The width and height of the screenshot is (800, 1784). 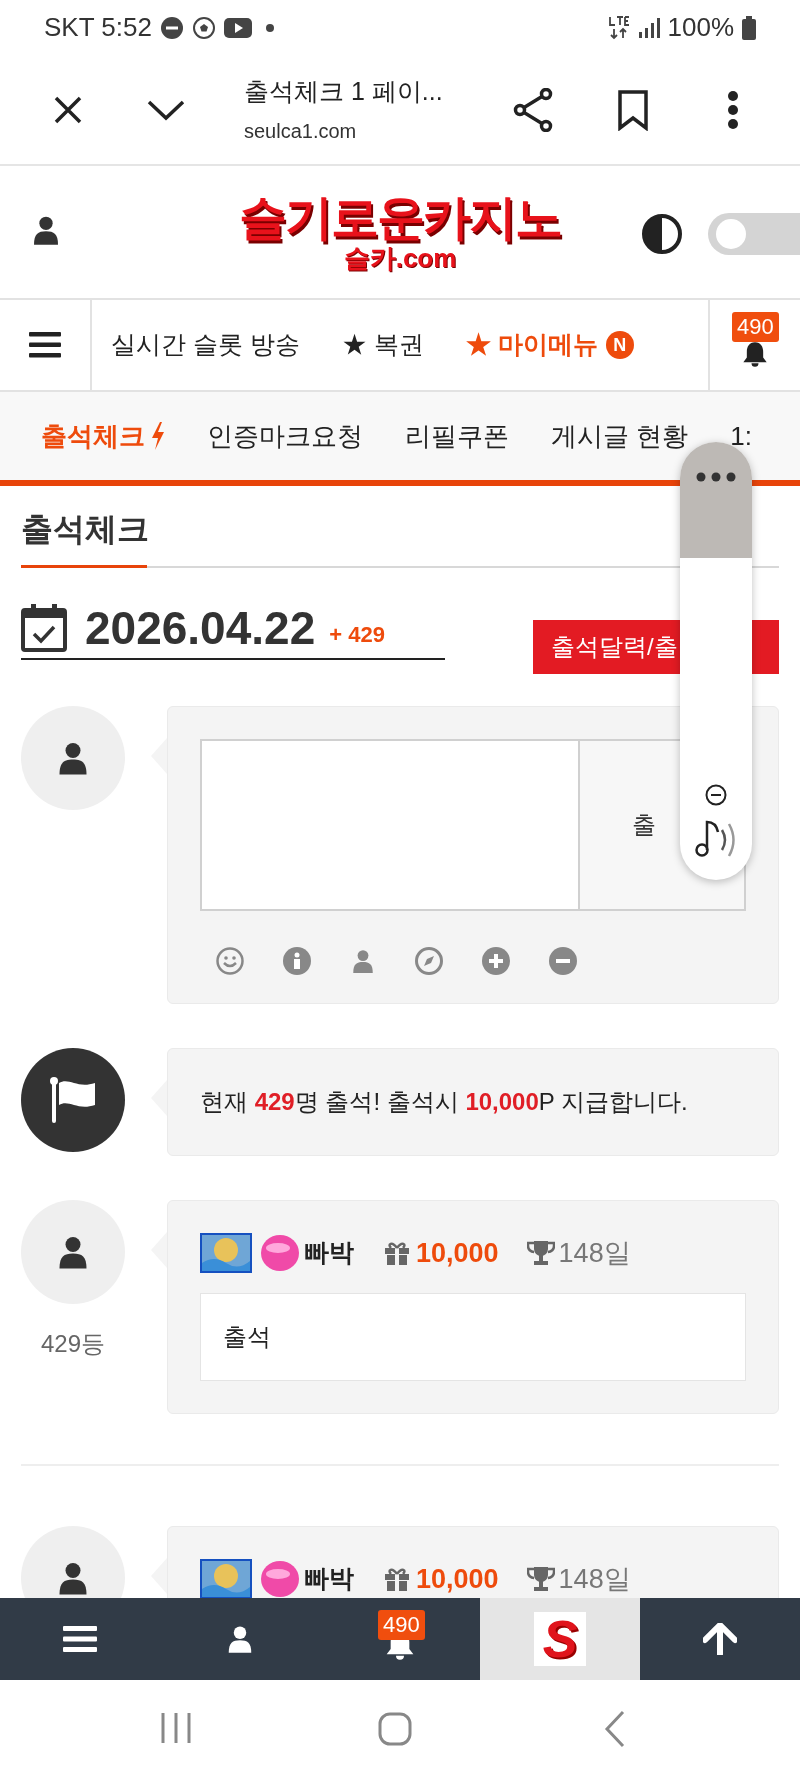 What do you see at coordinates (103, 436) in the screenshot?
I see `tab: 출석체크` at bounding box center [103, 436].